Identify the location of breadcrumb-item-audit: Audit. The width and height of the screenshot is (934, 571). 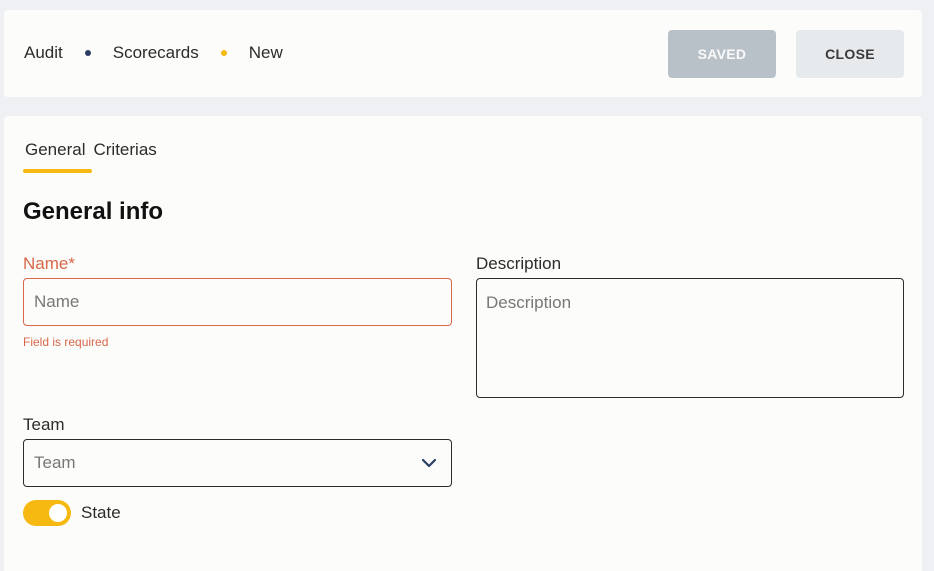
(43, 53).